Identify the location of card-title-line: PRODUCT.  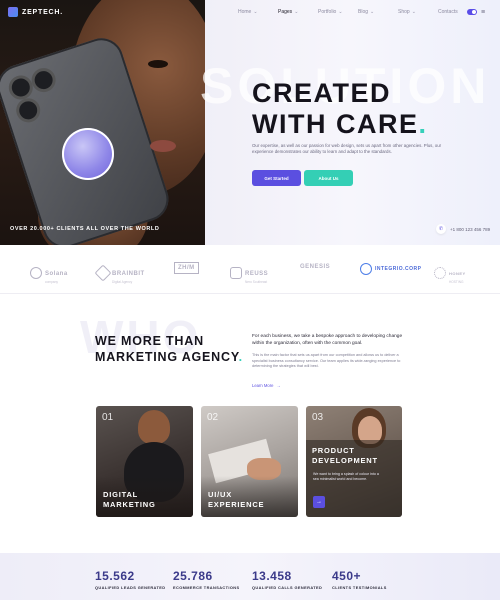
(333, 450).